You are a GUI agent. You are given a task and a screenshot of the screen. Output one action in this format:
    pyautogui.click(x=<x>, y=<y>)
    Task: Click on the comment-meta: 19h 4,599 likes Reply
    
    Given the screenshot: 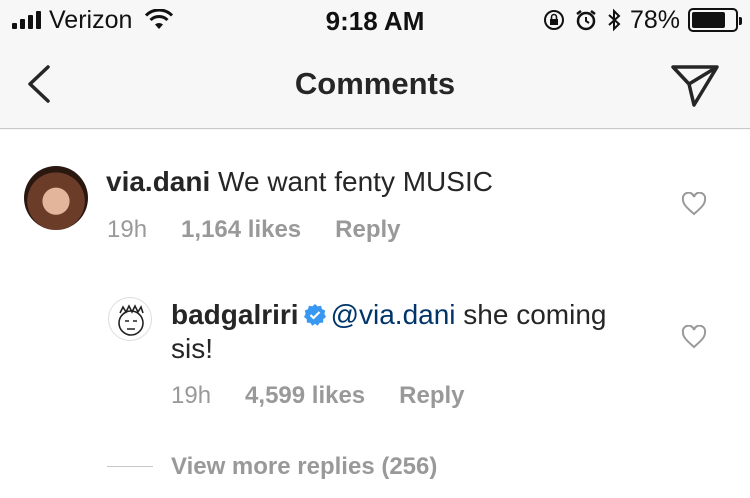 What is the action you would take?
    pyautogui.click(x=318, y=396)
    